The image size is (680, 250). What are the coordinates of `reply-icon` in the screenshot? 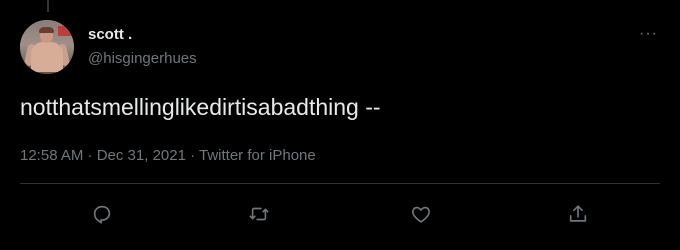 It's located at (102, 214).